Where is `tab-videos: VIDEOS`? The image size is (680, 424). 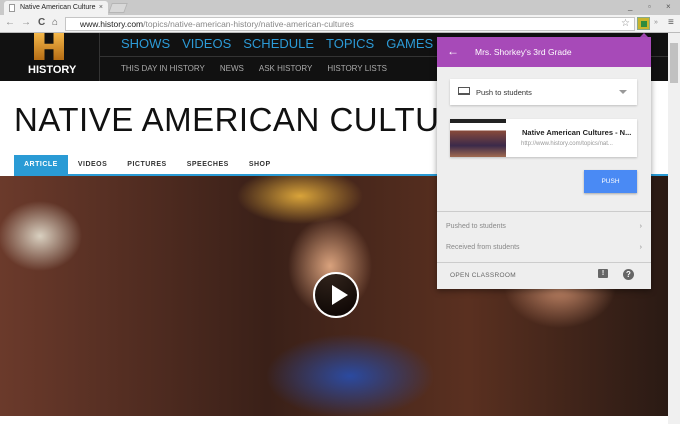
tab-videos: VIDEOS is located at coordinates (92, 165).